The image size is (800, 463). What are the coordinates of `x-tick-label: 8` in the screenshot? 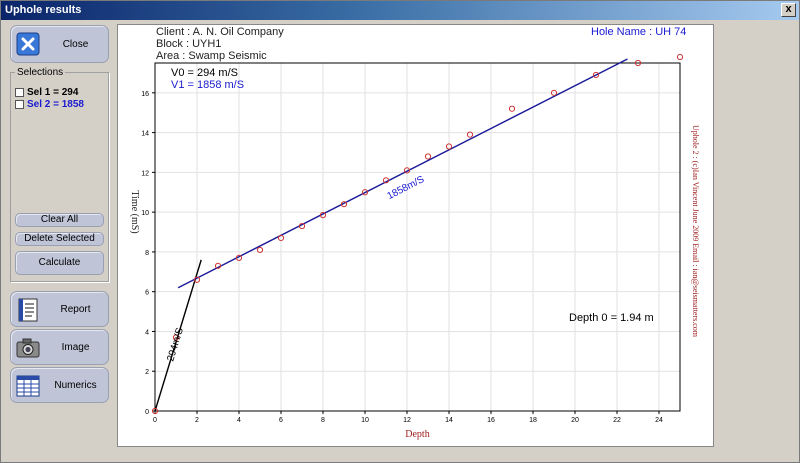 It's located at (323, 420).